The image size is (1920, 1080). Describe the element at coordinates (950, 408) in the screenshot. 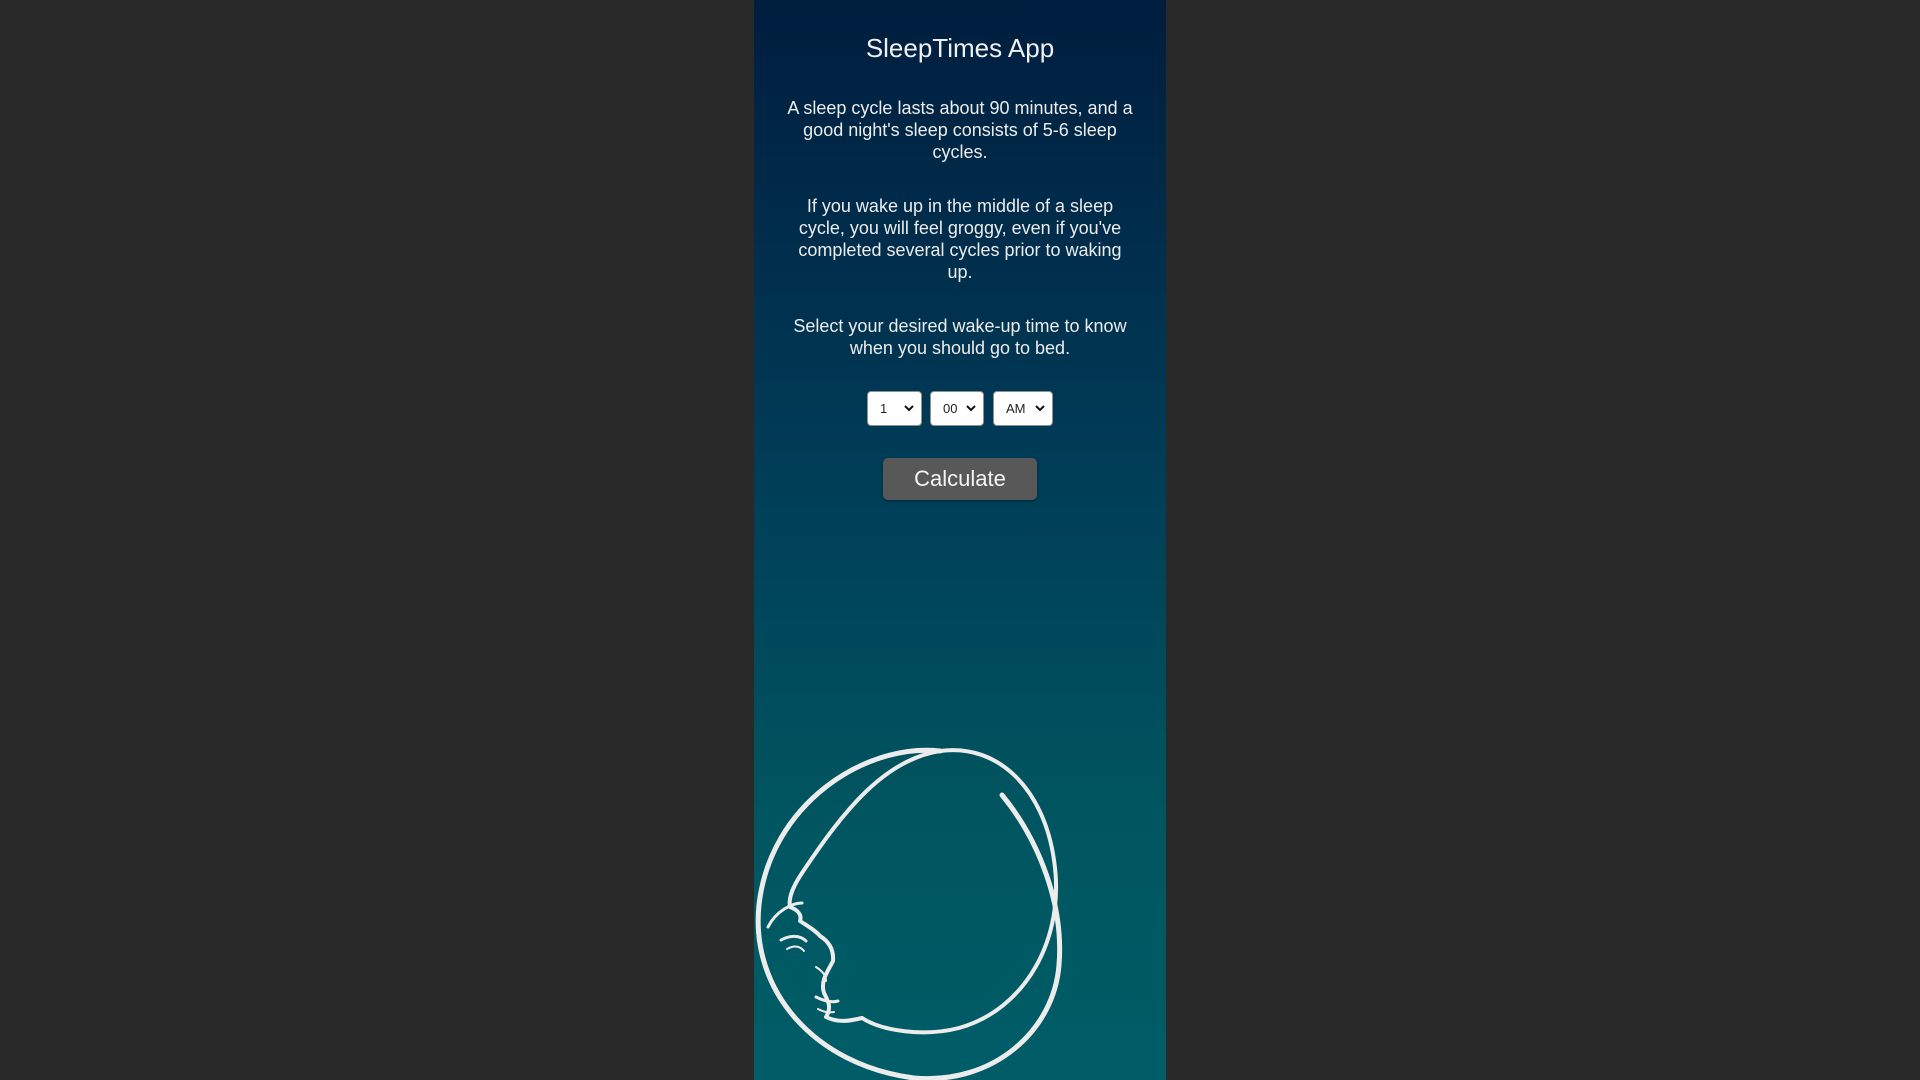

I see `minute-select-value: 00` at that location.